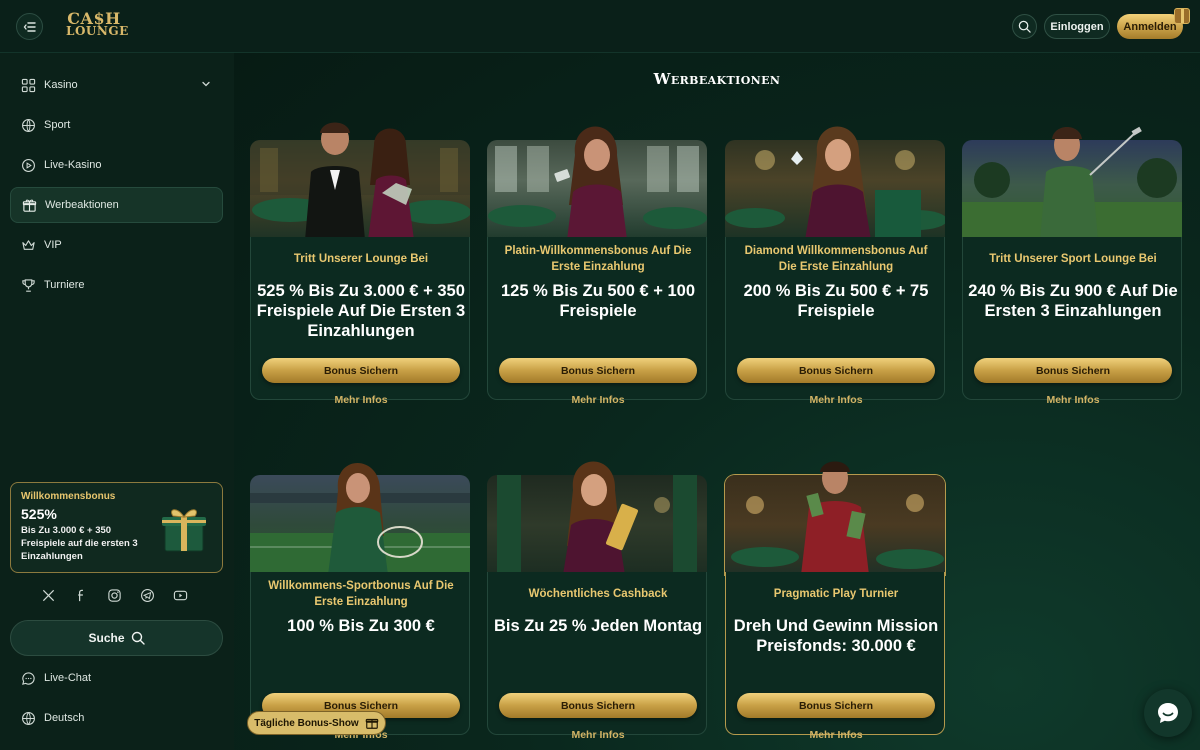 This screenshot has height=750, width=1200. Describe the element at coordinates (73, 165) in the screenshot. I see `sidebar-item-label: Live-Kasino` at that location.